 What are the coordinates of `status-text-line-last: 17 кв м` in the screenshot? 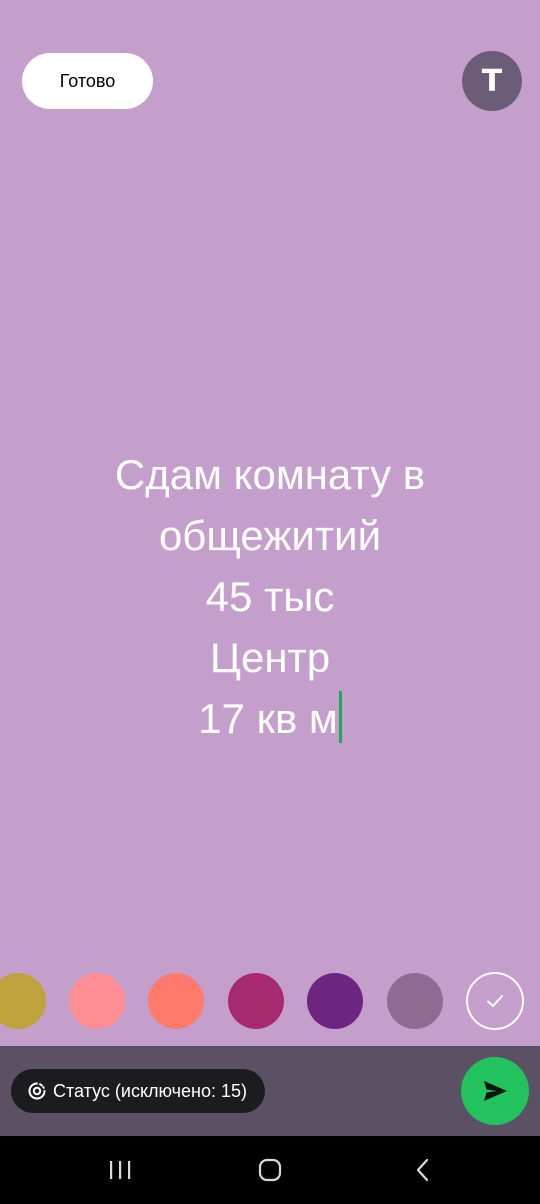 It's located at (270, 718).